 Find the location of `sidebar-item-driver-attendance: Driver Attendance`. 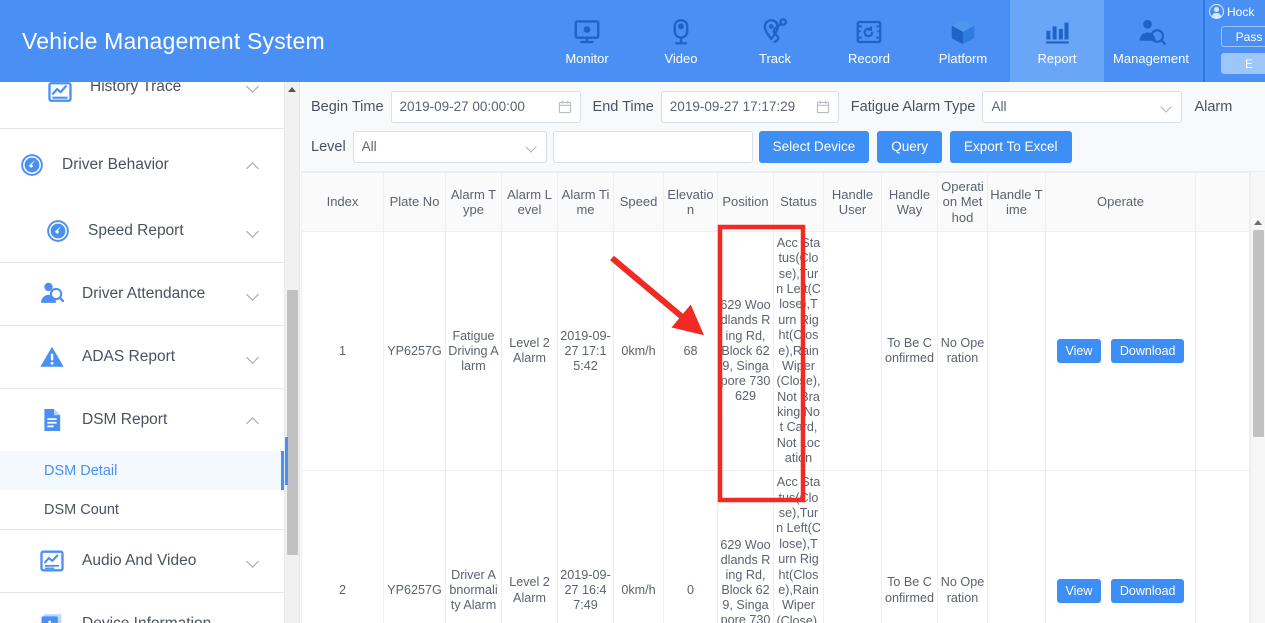

sidebar-item-driver-attendance: Driver Attendance is located at coordinates (142, 294).